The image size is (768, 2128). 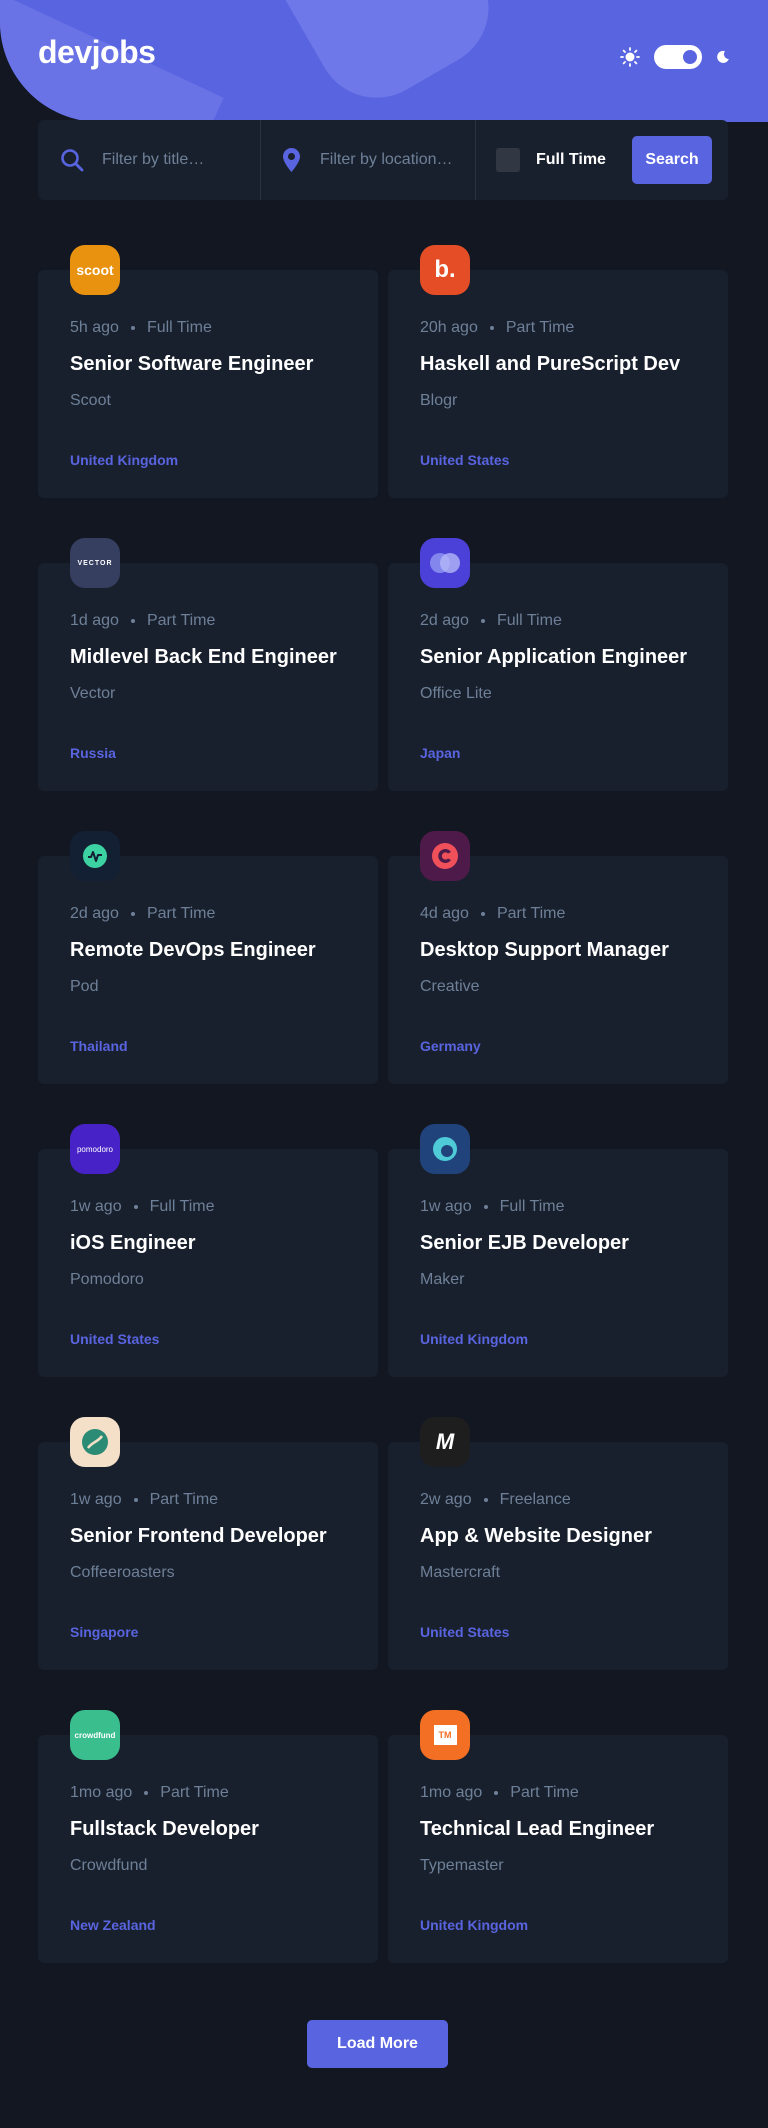 I want to click on job-title: Desktop Support Manager, so click(x=558, y=950).